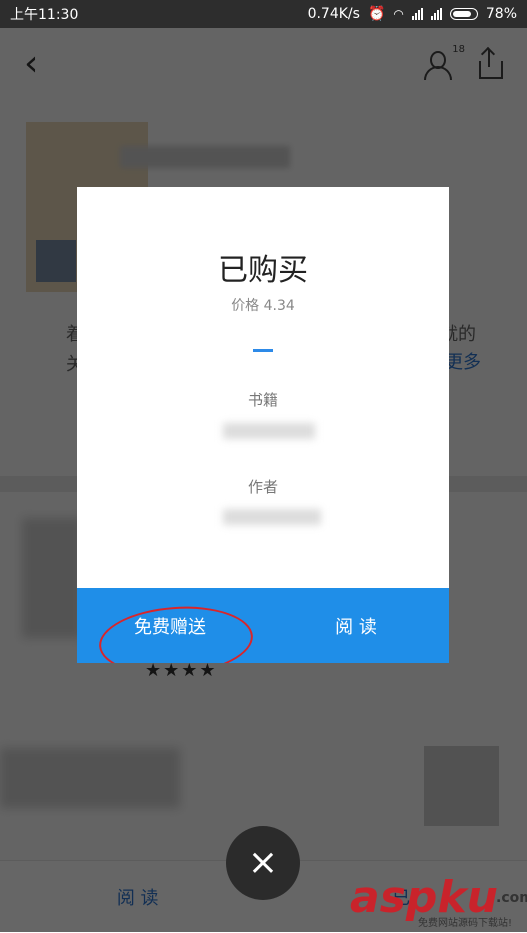 The width and height of the screenshot is (527, 933). I want to click on close-dialog-button: ×, so click(263, 863).